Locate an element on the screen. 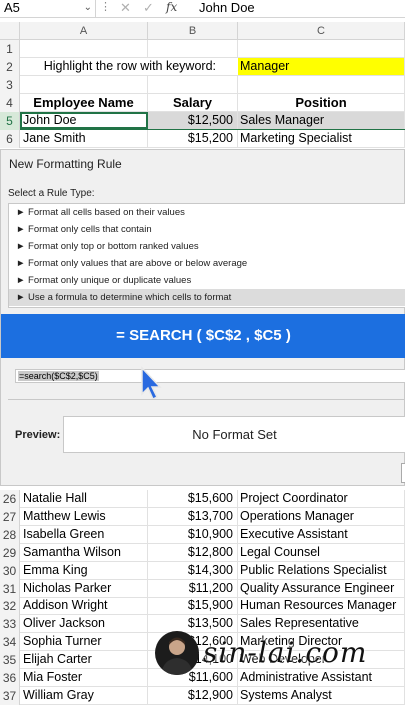  table-row: Highlight the row with keyword: Manager is located at coordinates (212, 67).